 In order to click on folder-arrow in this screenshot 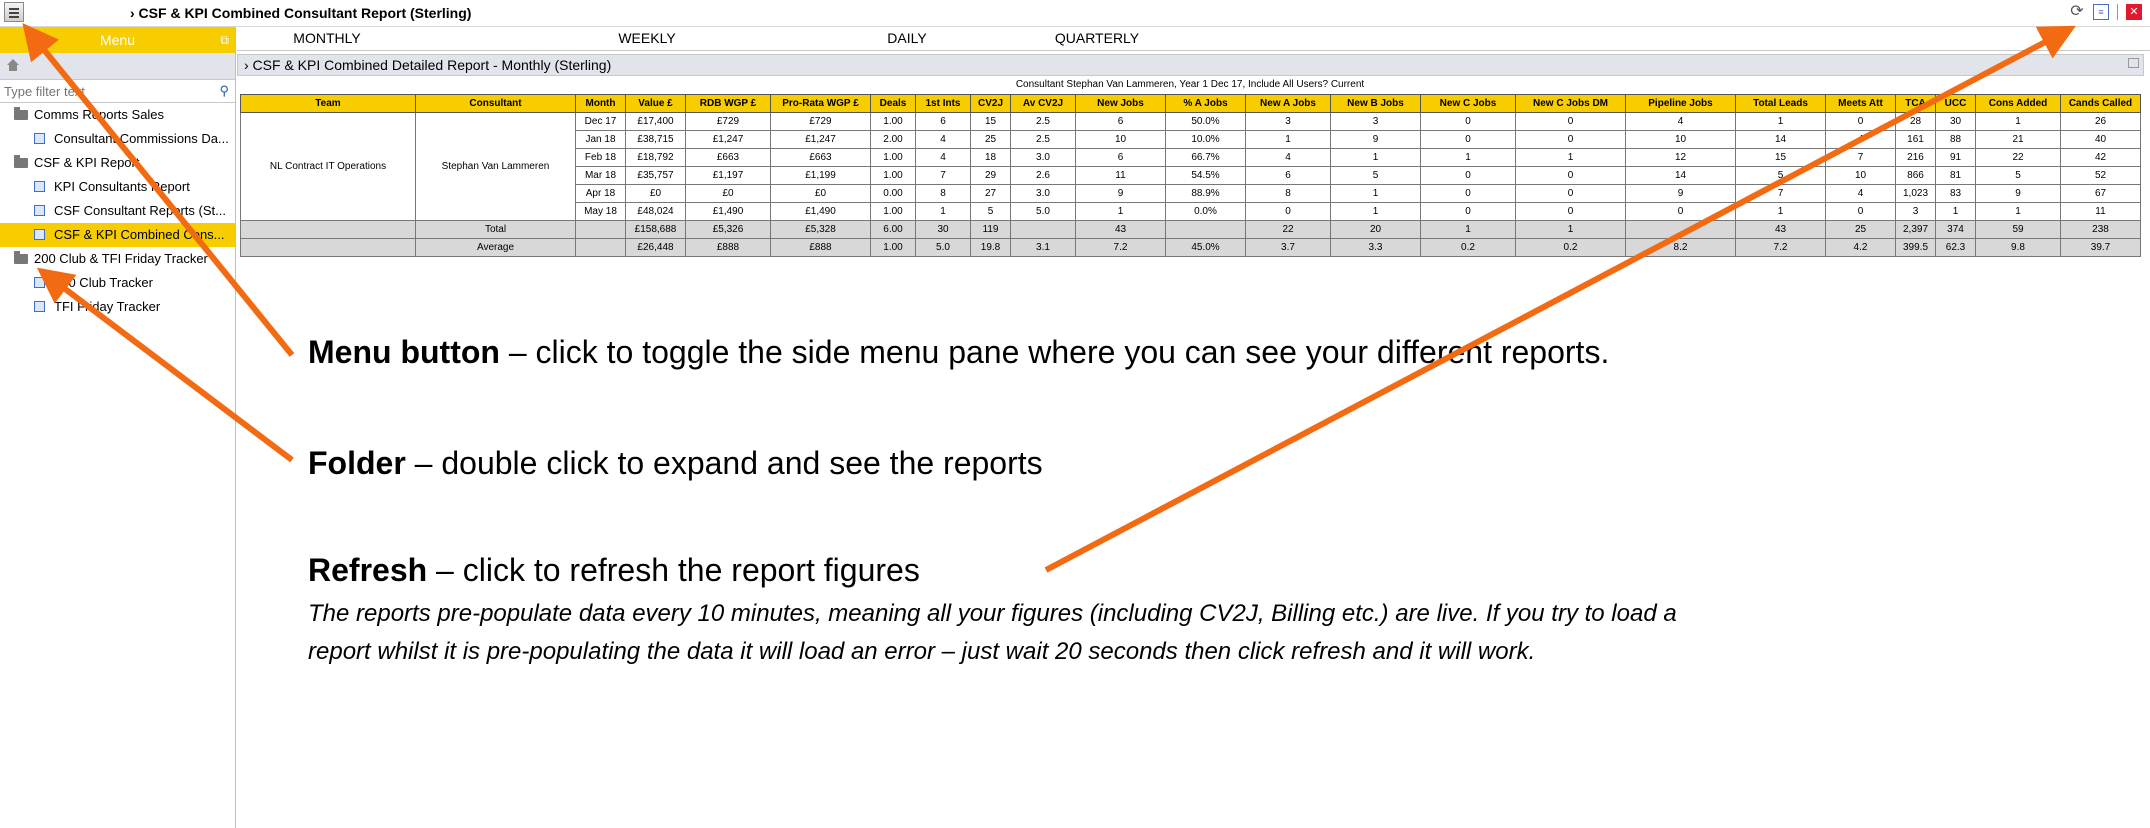, I will do `click(165, 365)`.